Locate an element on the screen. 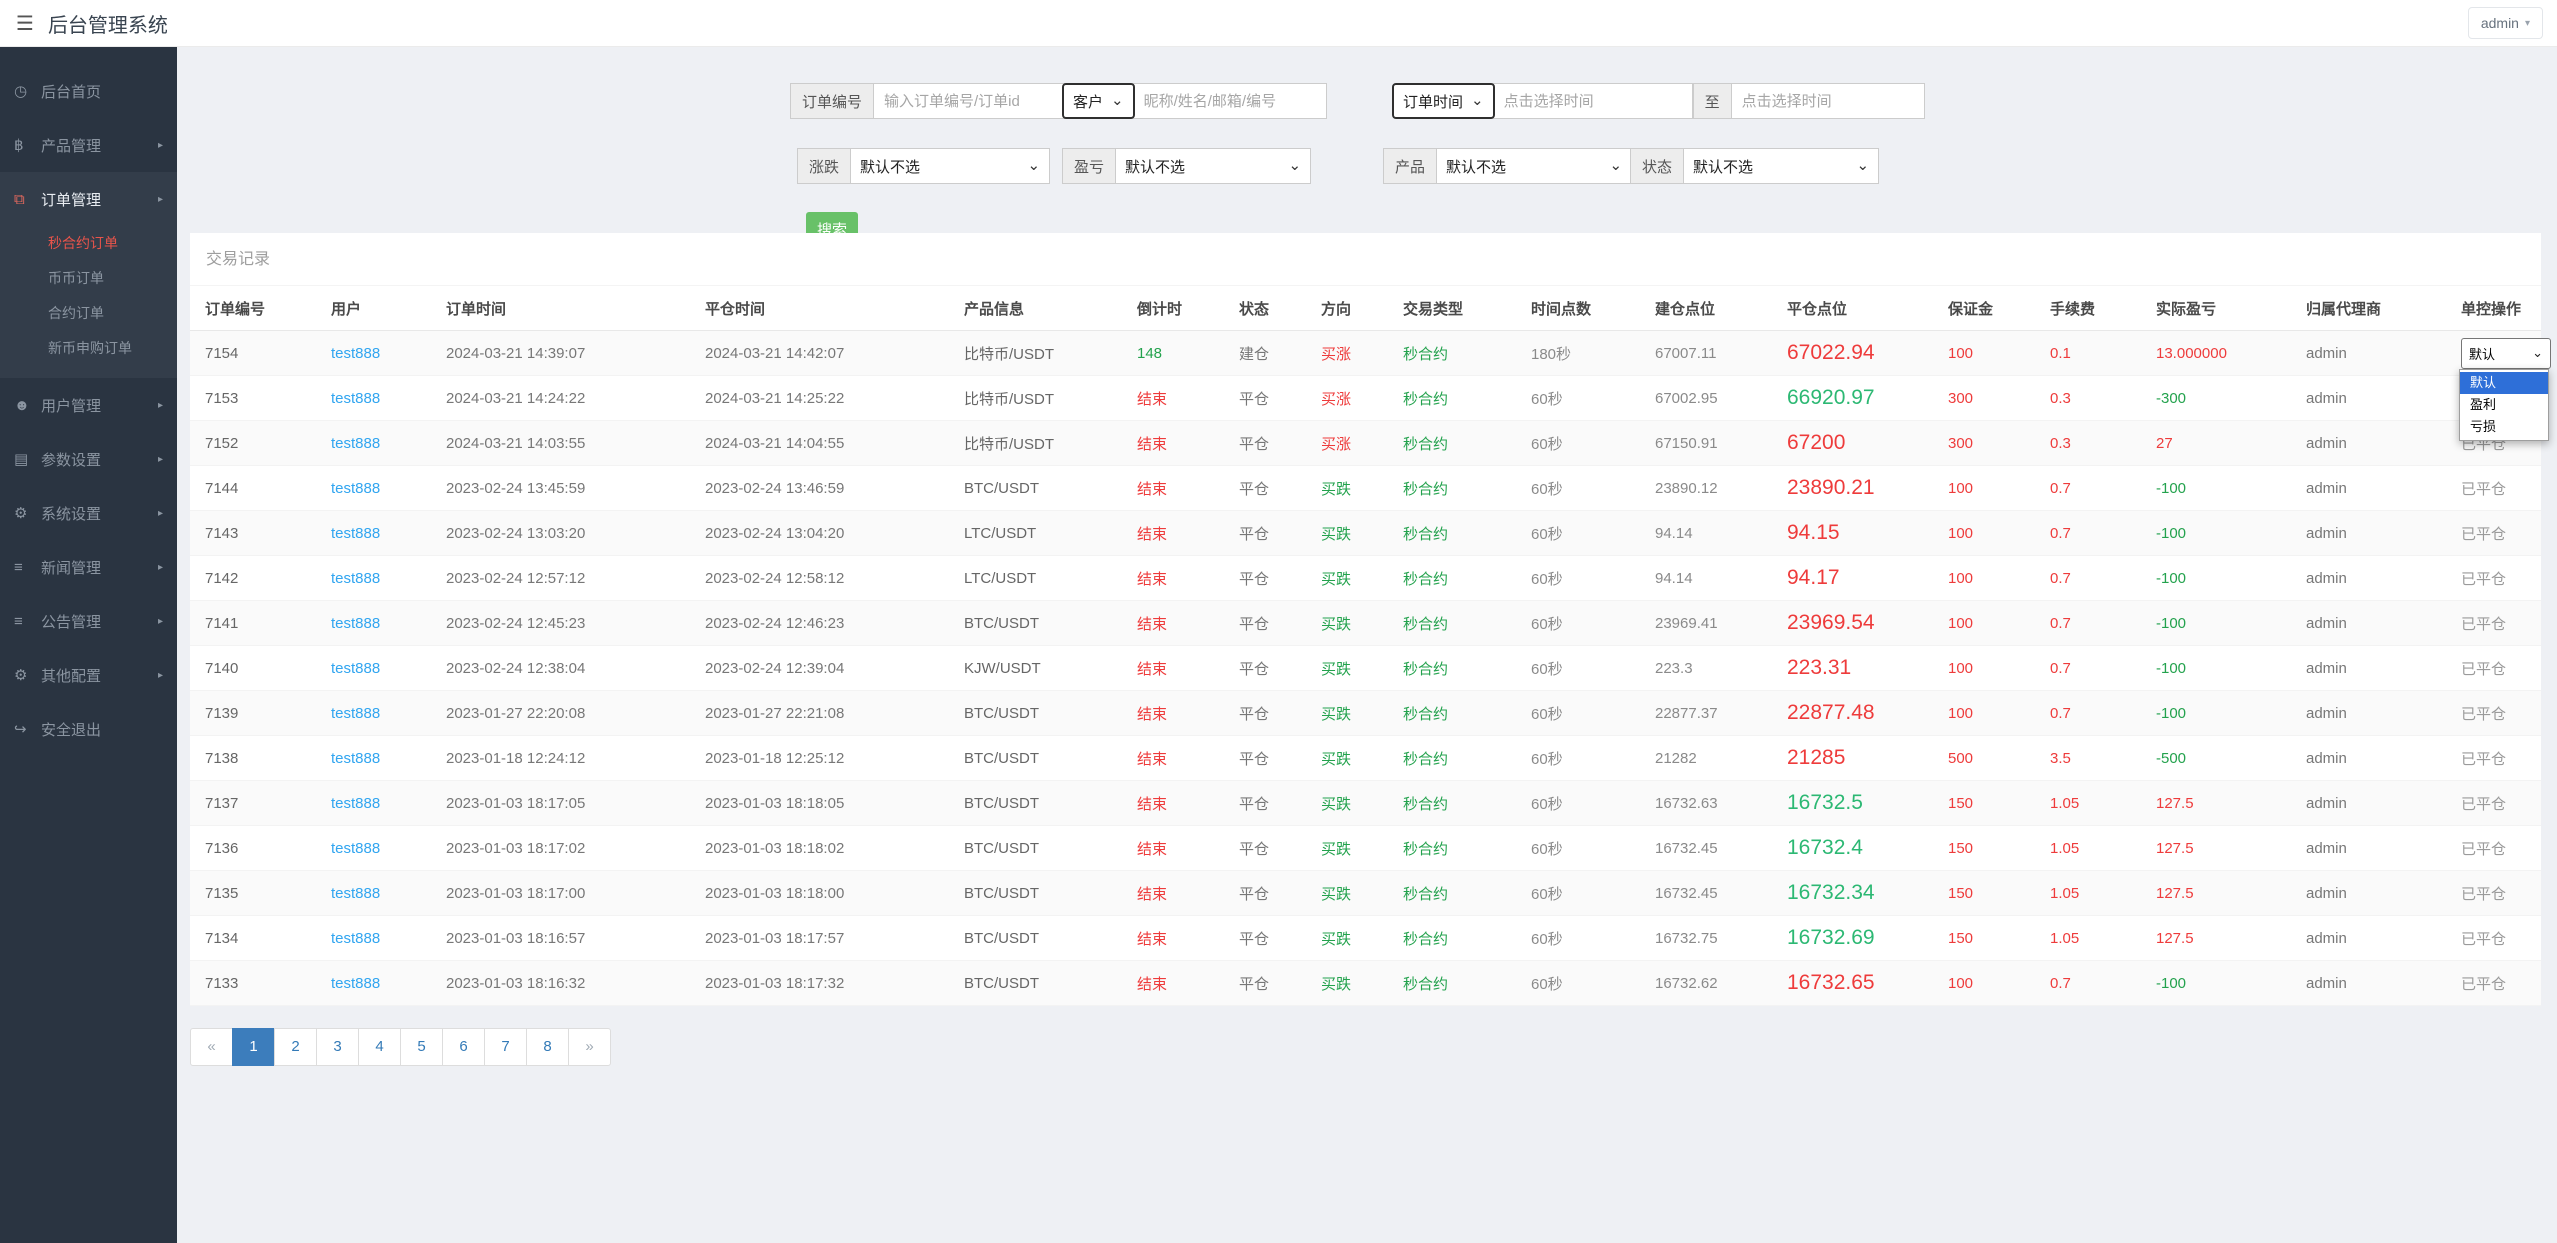  col-user: 用户 is located at coordinates (373, 308).